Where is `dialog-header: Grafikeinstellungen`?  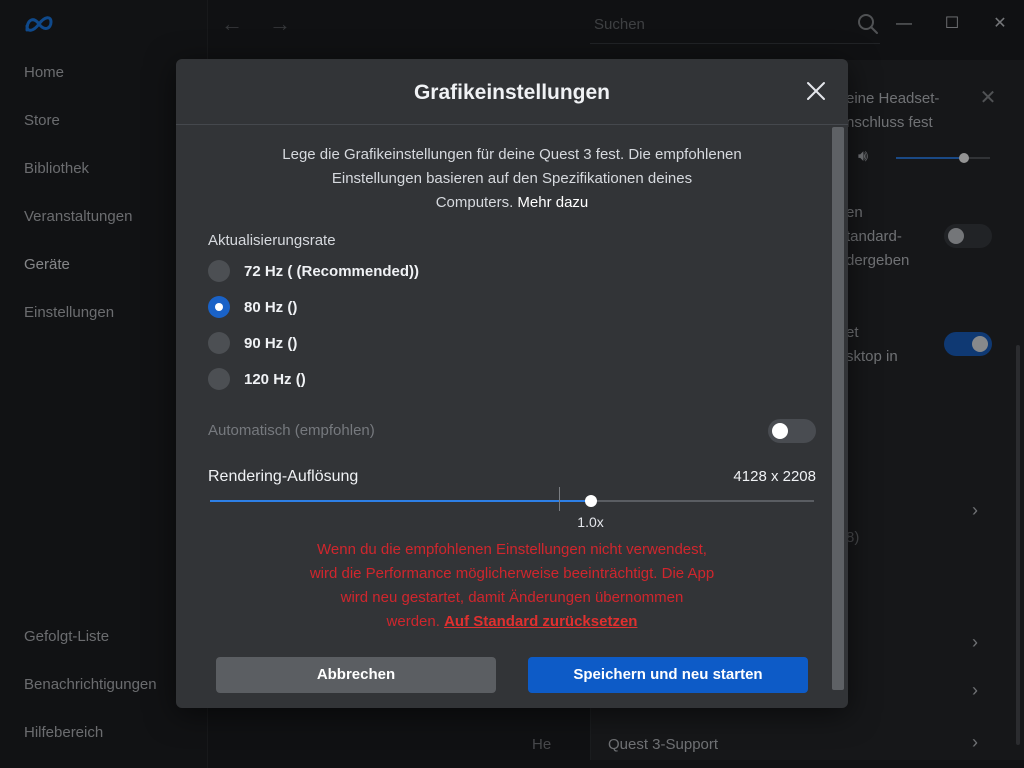 dialog-header: Grafikeinstellungen is located at coordinates (512, 92).